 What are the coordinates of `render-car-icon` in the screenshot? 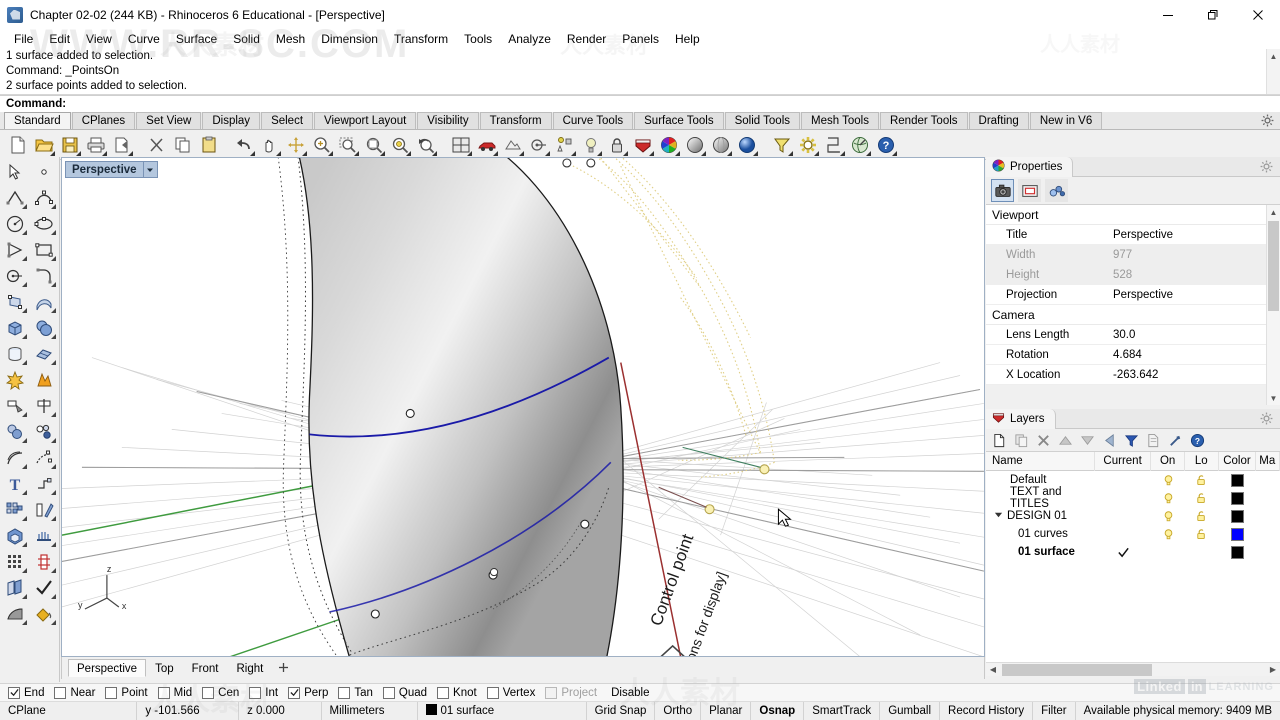 It's located at (487, 145).